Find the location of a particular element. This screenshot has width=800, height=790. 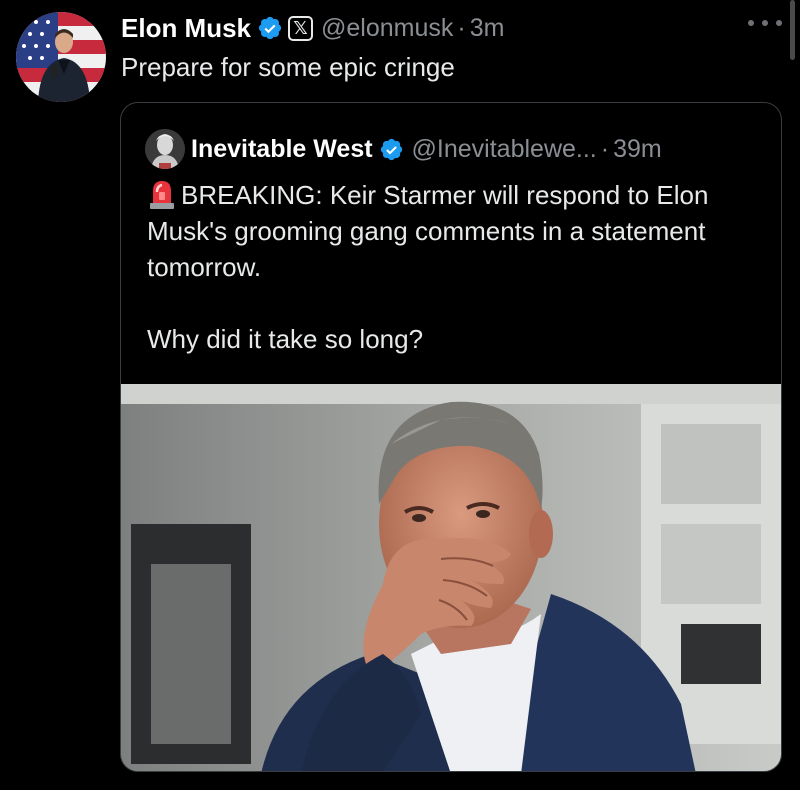

scrollbar is located at coordinates (792, 30).